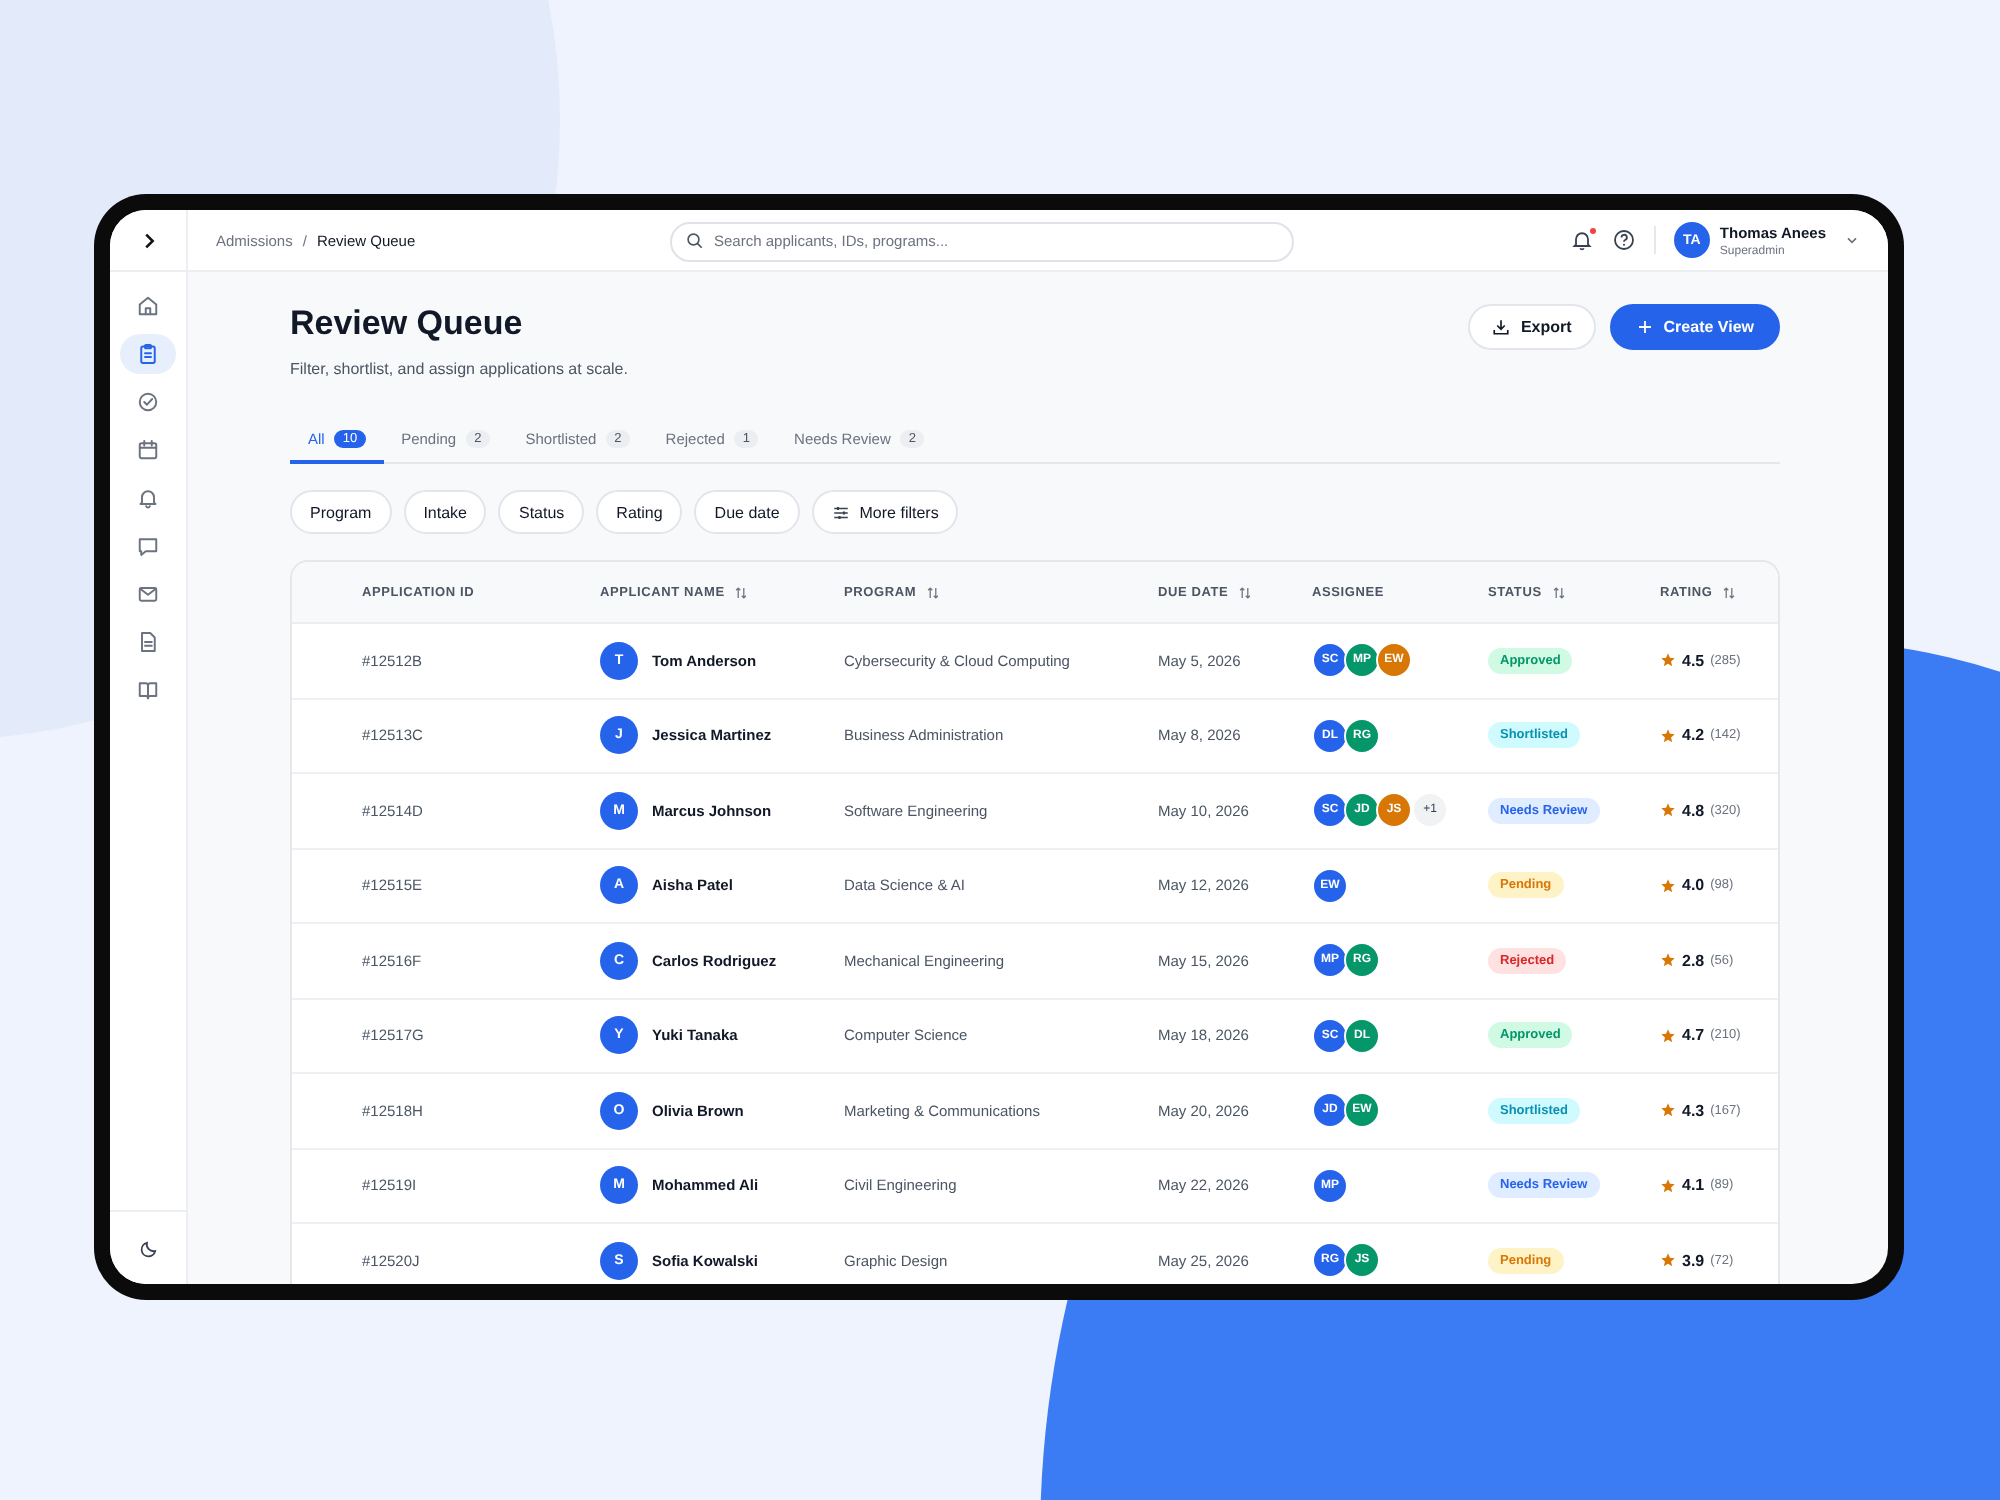 This screenshot has height=1500, width=2000. Describe the element at coordinates (407, 324) in the screenshot. I see `page-title: Review Queue` at that location.